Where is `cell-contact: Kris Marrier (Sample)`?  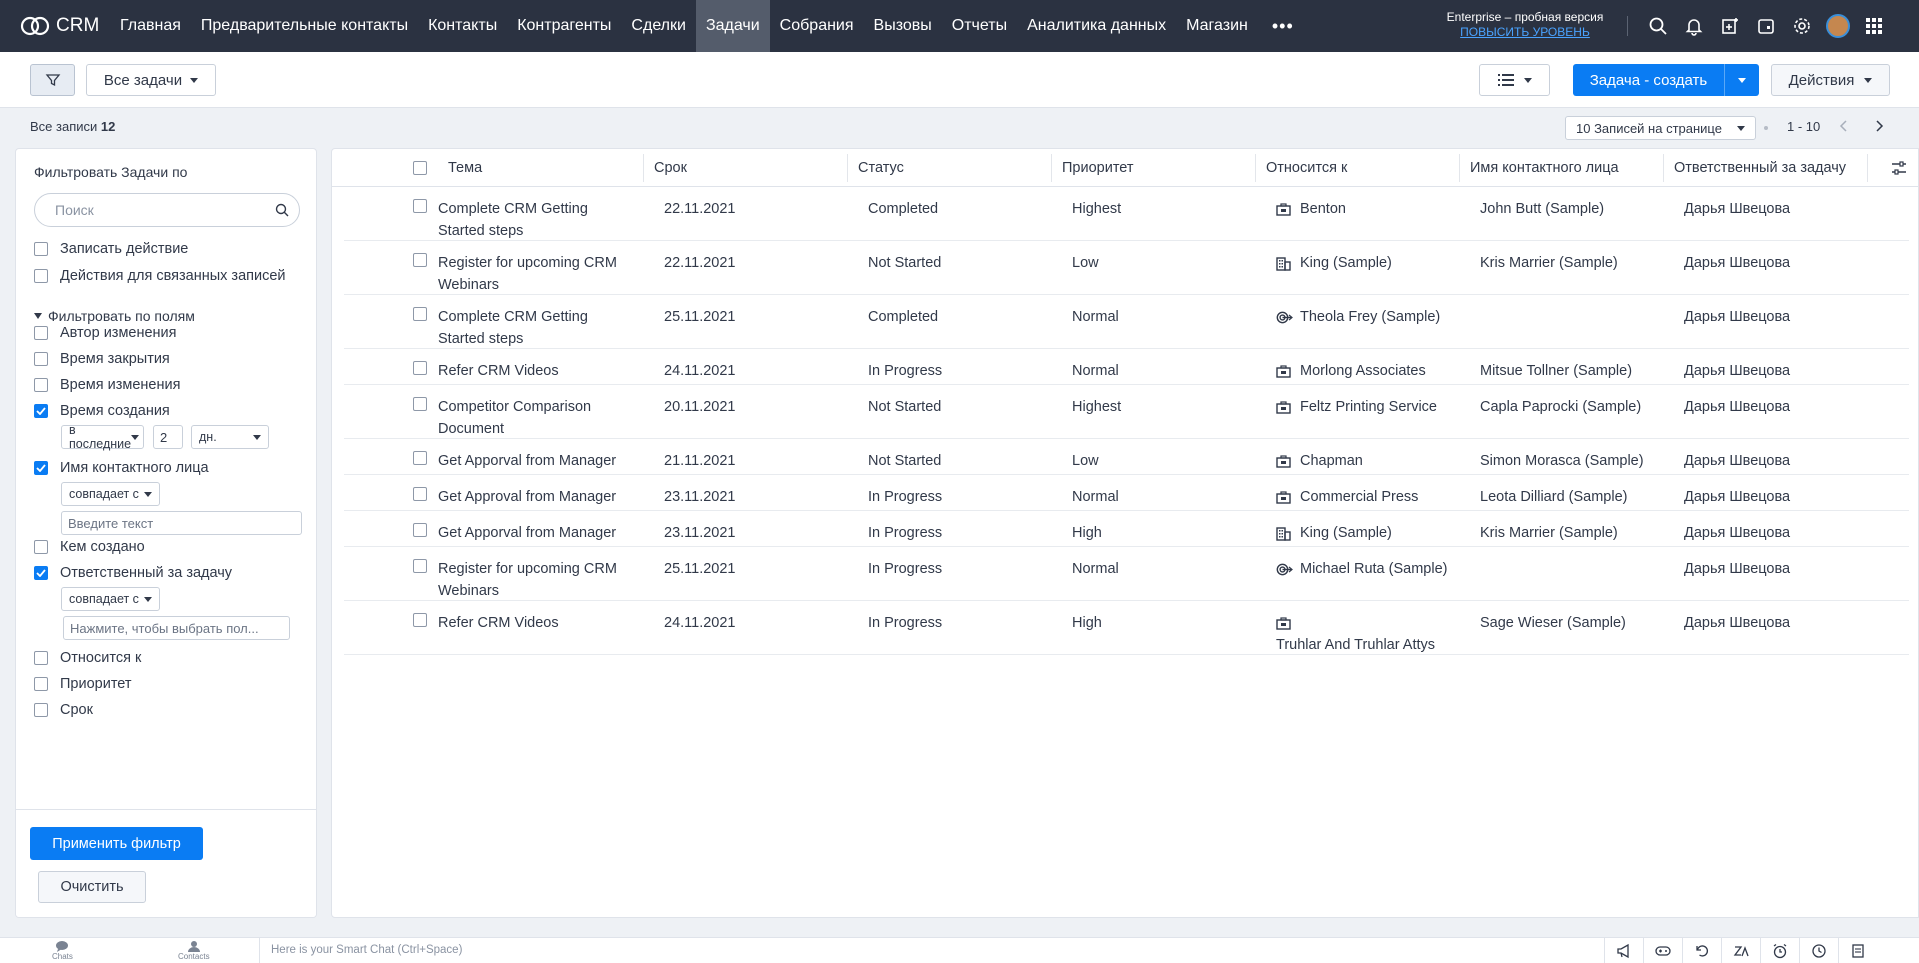
cell-contact: Kris Marrier (Sample) is located at coordinates (1549, 263).